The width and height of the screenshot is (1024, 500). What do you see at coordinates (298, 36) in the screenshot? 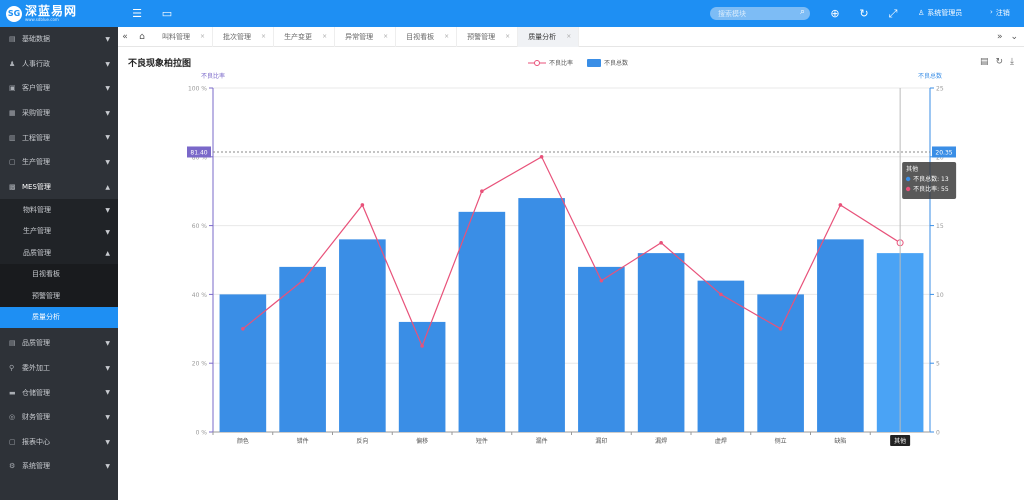
I see `tab-label: 生产变更` at bounding box center [298, 36].